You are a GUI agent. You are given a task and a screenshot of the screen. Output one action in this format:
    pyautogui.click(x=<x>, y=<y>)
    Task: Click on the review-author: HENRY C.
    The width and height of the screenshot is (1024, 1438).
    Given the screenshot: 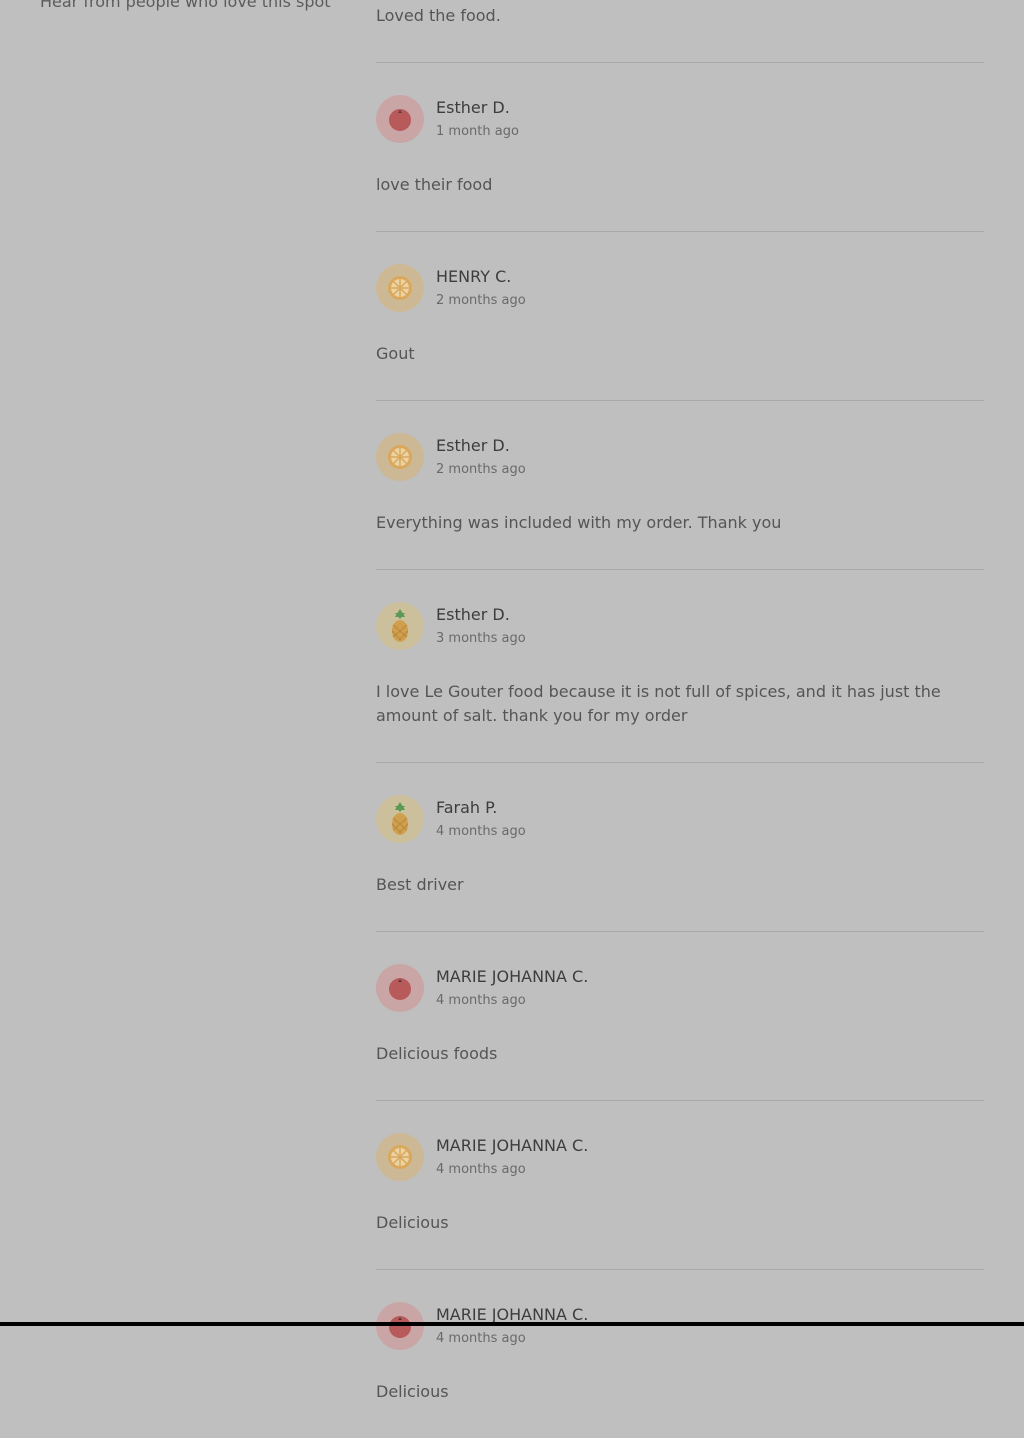 What is the action you would take?
    pyautogui.click(x=474, y=276)
    